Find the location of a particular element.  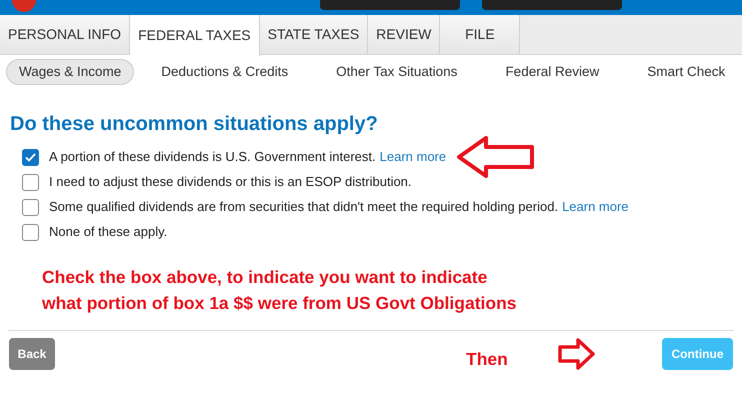

nav-tab: FILE is located at coordinates (480, 34).